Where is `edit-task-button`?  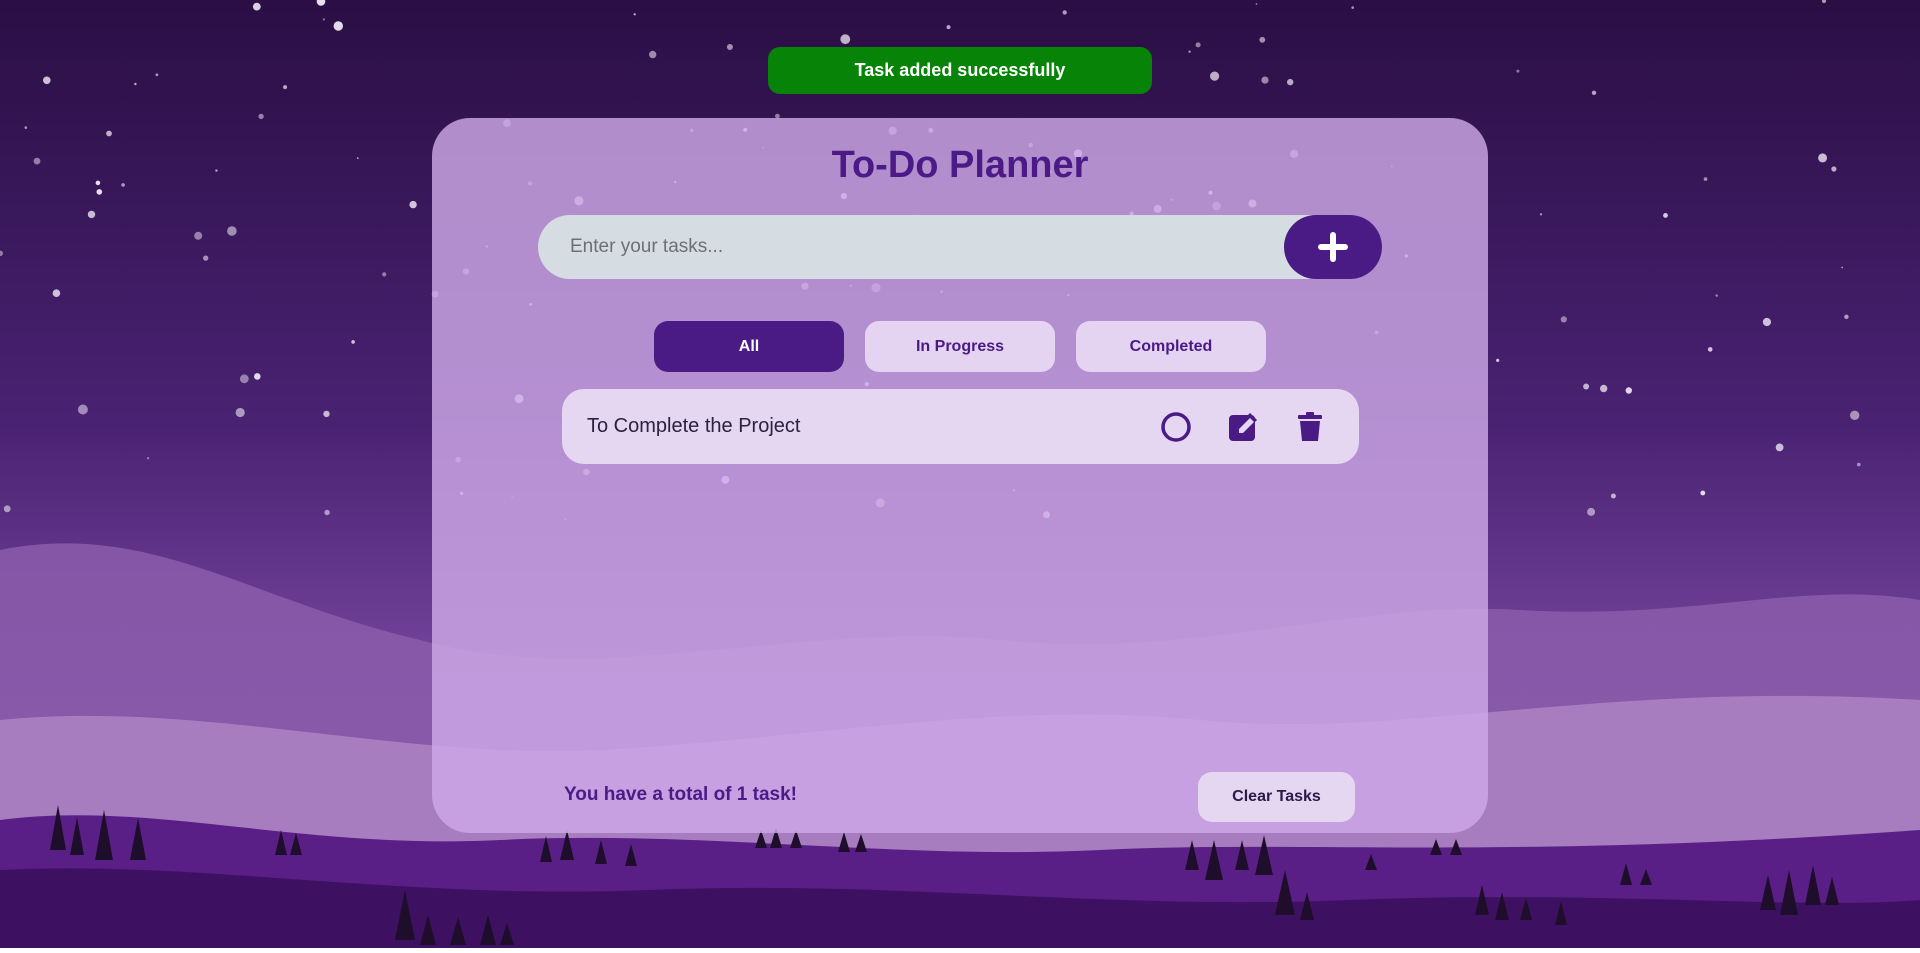
edit-task-button is located at coordinates (1243, 427).